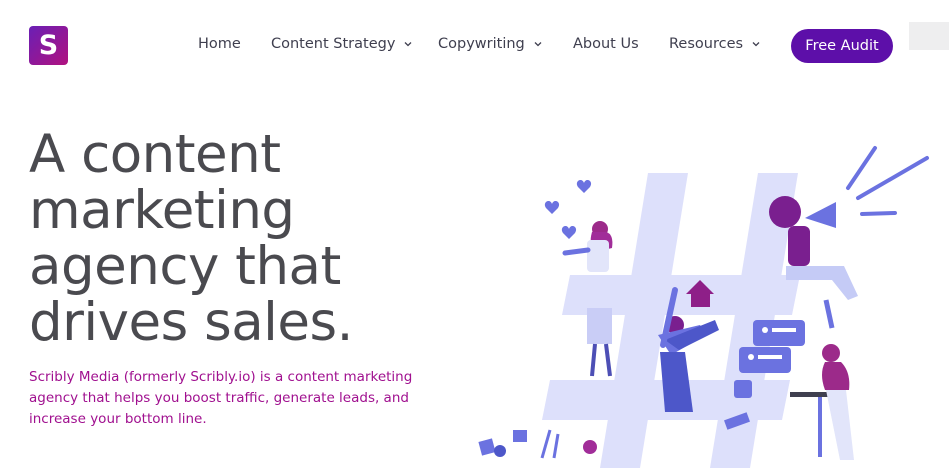  Describe the element at coordinates (185, 266) in the screenshot. I see `hero-title-line: agency that` at that location.